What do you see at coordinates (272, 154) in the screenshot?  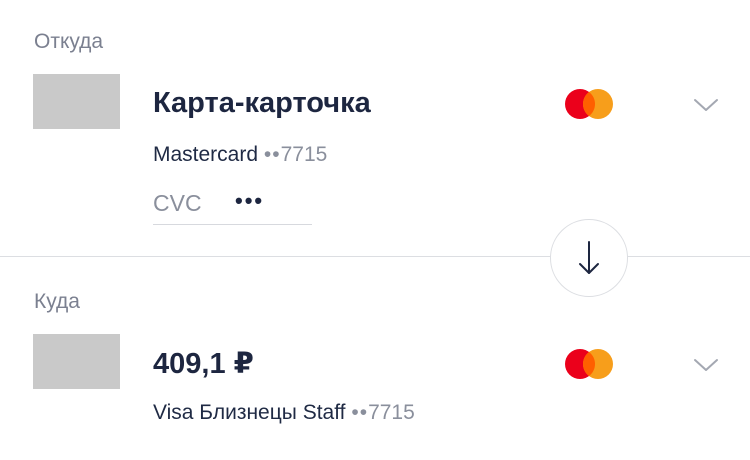 I see `from-card-mask-dots: ••` at bounding box center [272, 154].